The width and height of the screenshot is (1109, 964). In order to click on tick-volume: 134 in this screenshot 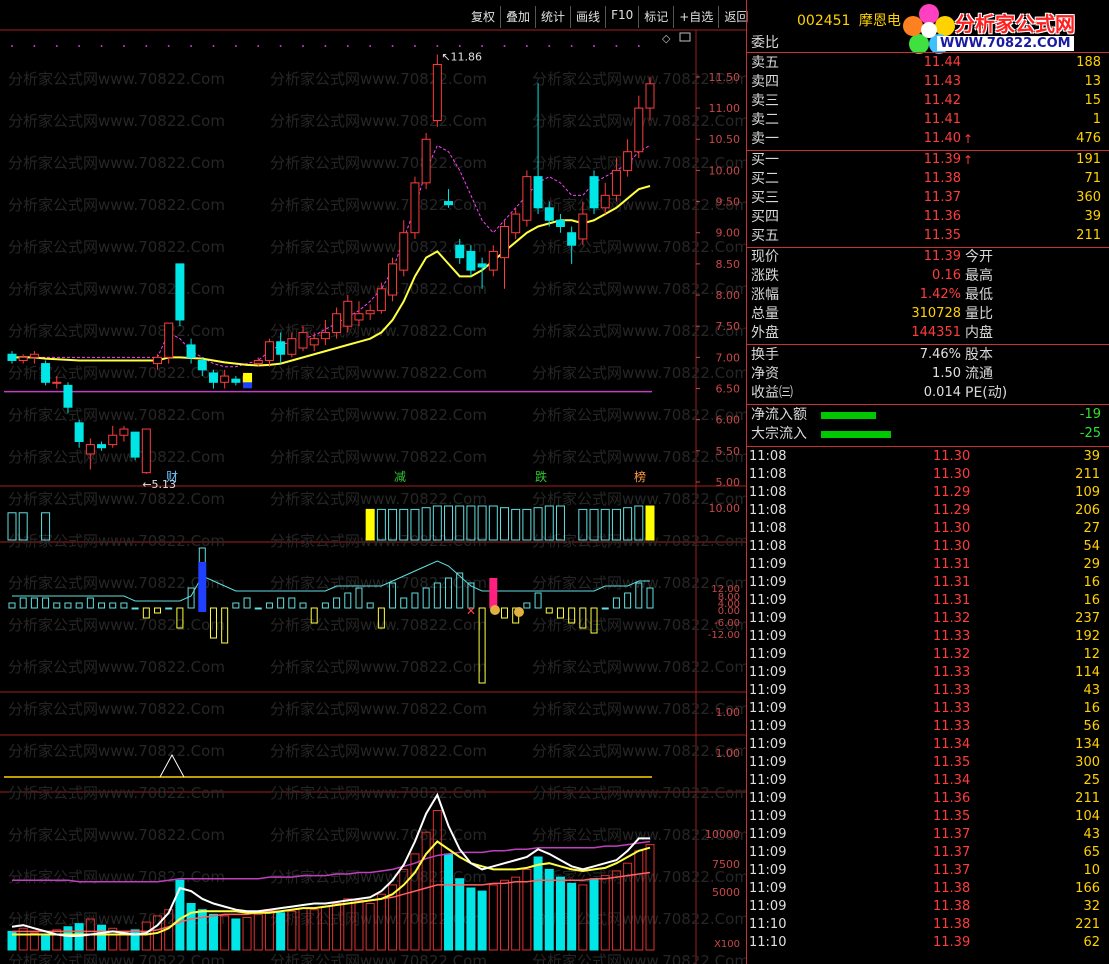, I will do `click(1087, 744)`.